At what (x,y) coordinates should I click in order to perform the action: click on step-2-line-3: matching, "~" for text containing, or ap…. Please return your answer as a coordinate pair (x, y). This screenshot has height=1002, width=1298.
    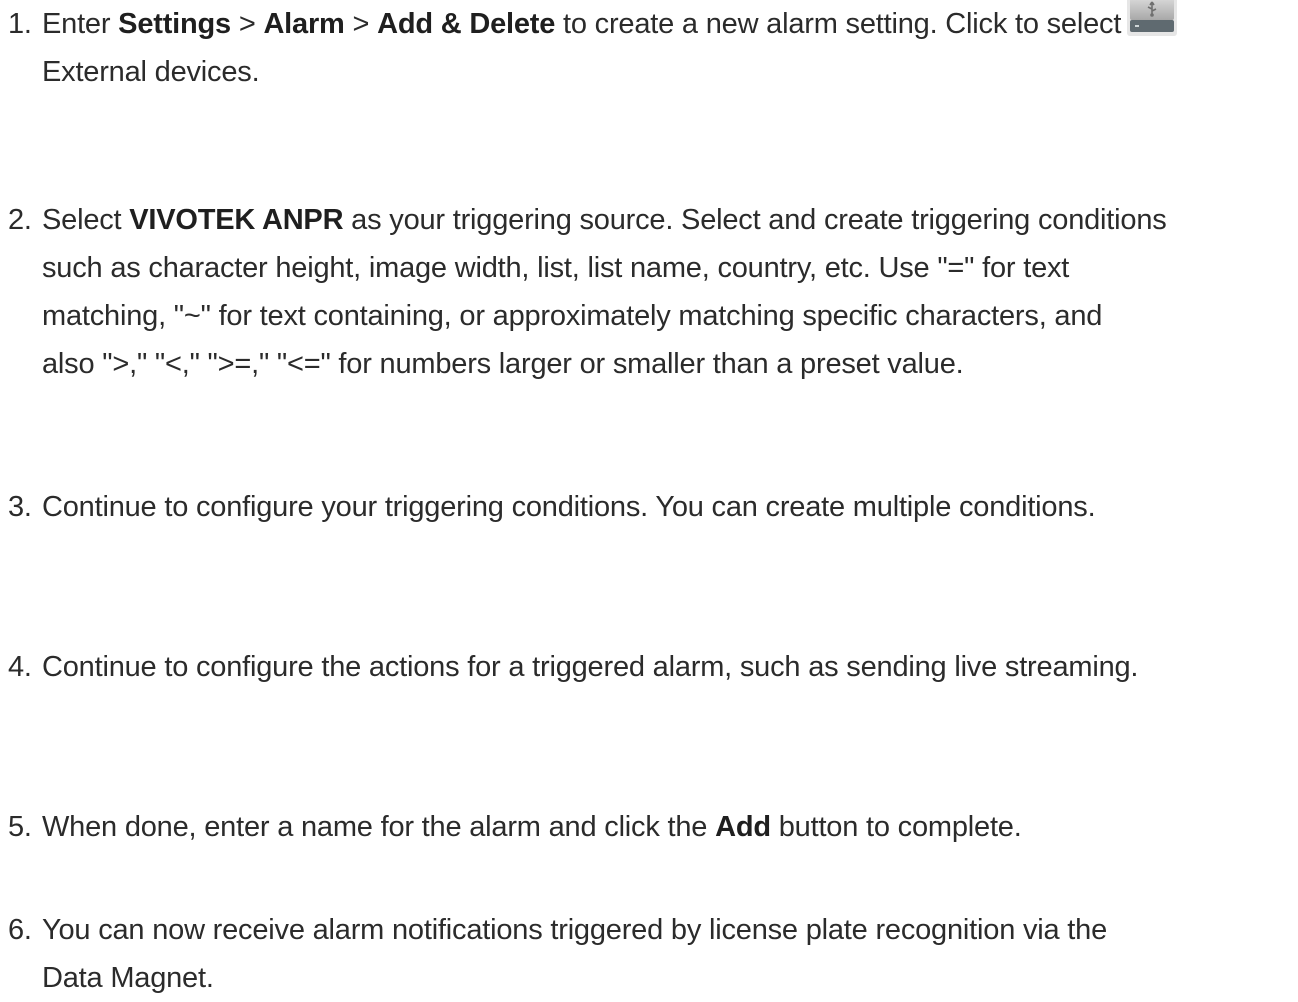
    Looking at the image, I should click on (572, 316).